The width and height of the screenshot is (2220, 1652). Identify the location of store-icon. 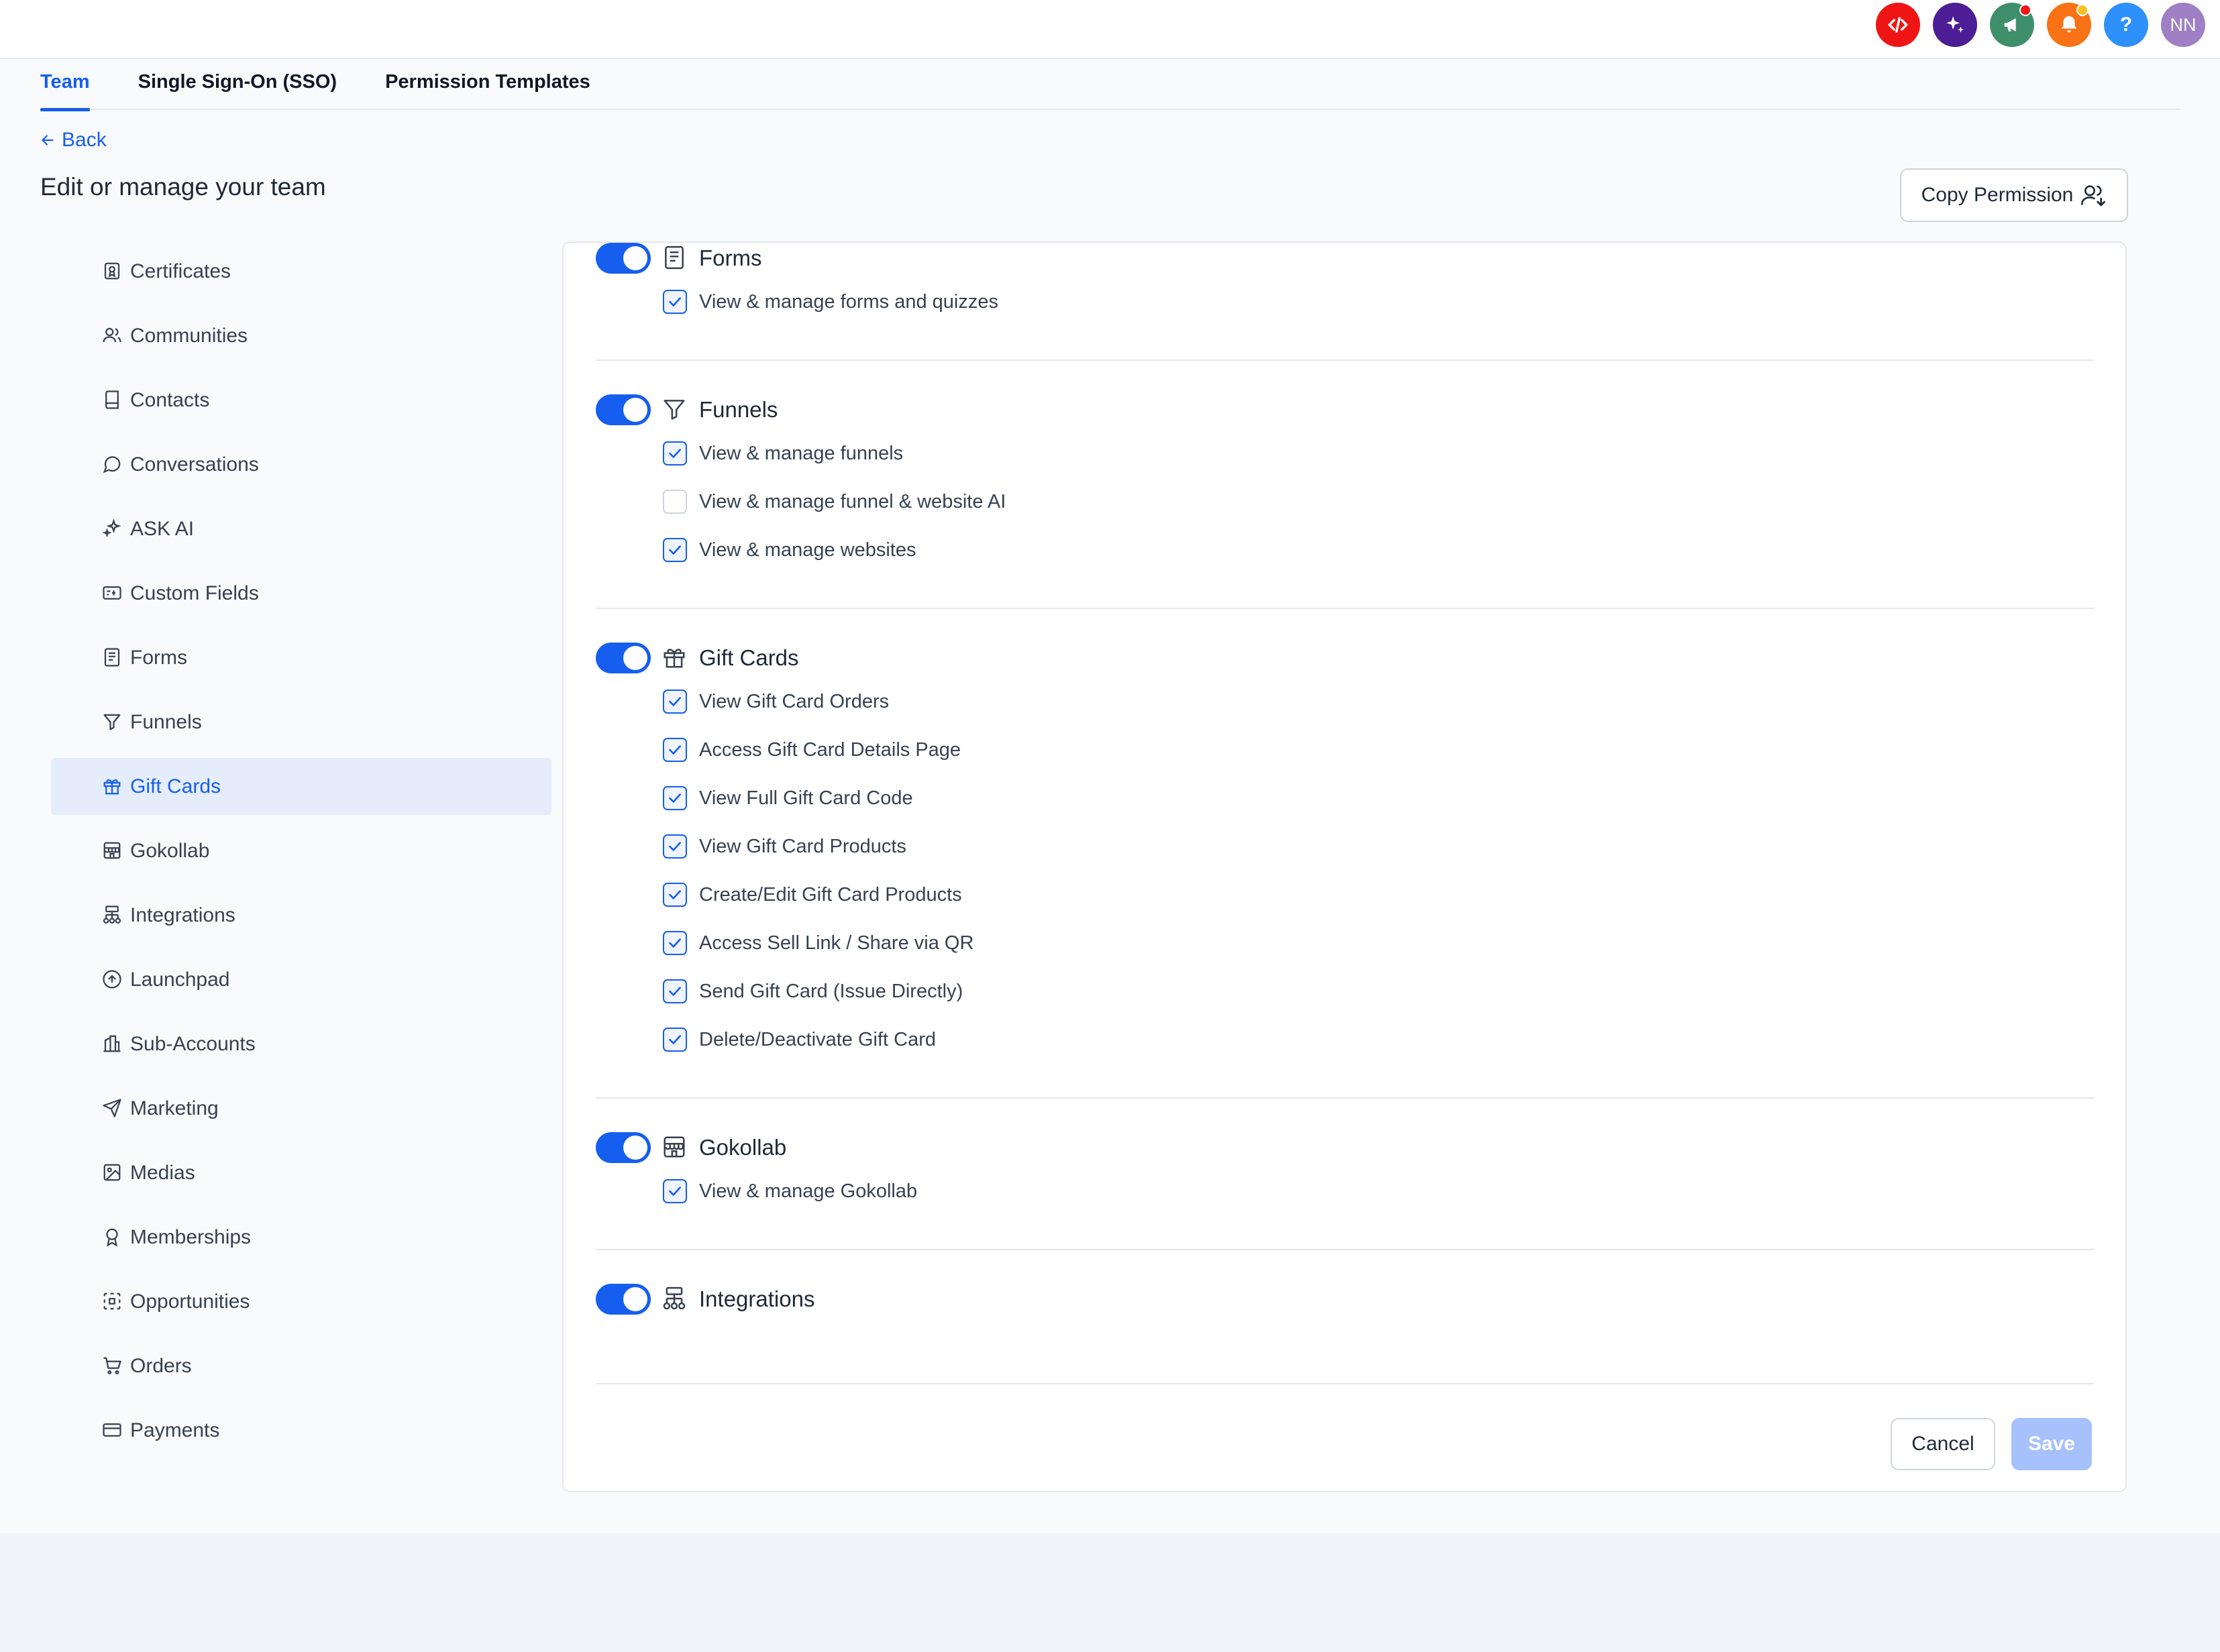
(675, 1147).